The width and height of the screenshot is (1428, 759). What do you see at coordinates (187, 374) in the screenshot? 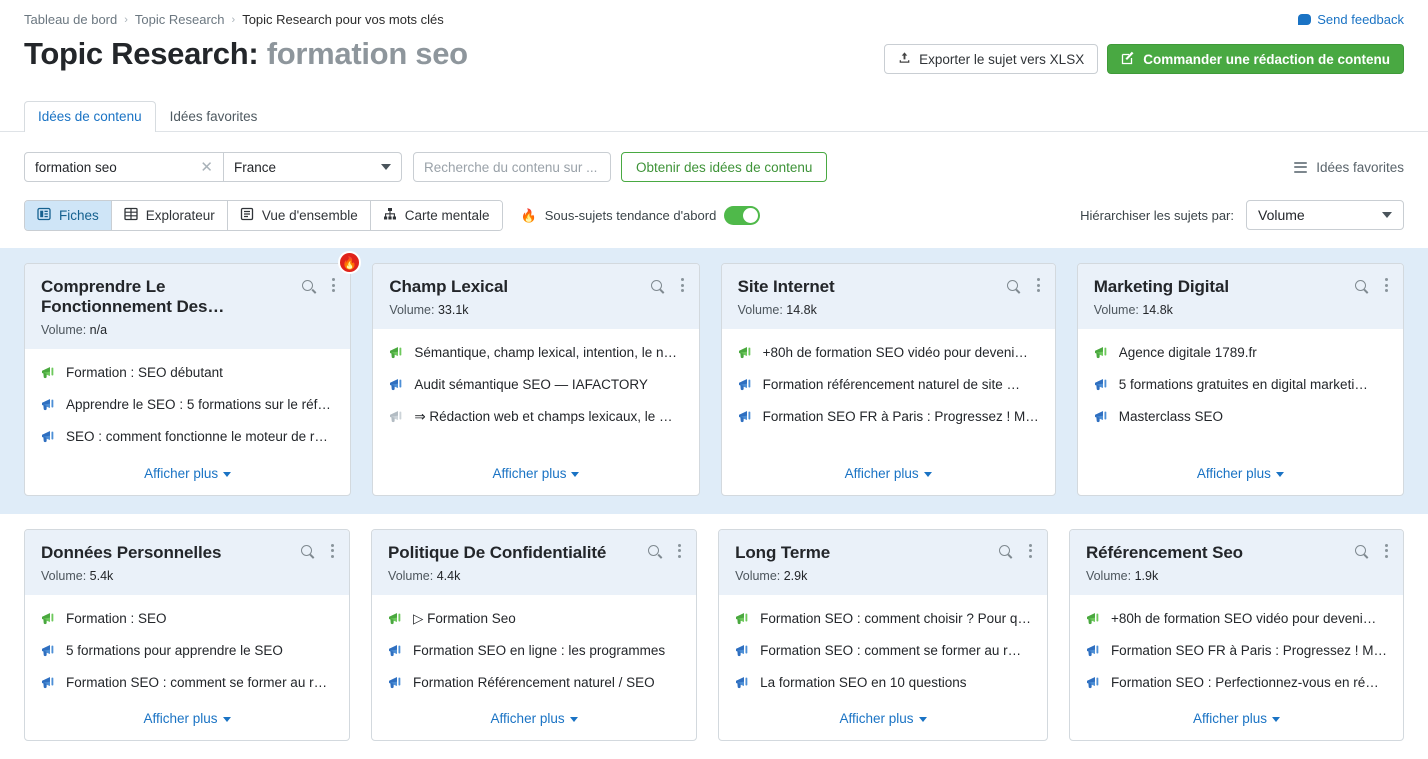
I see `topic-card-item: Formation : SEO débutant` at bounding box center [187, 374].